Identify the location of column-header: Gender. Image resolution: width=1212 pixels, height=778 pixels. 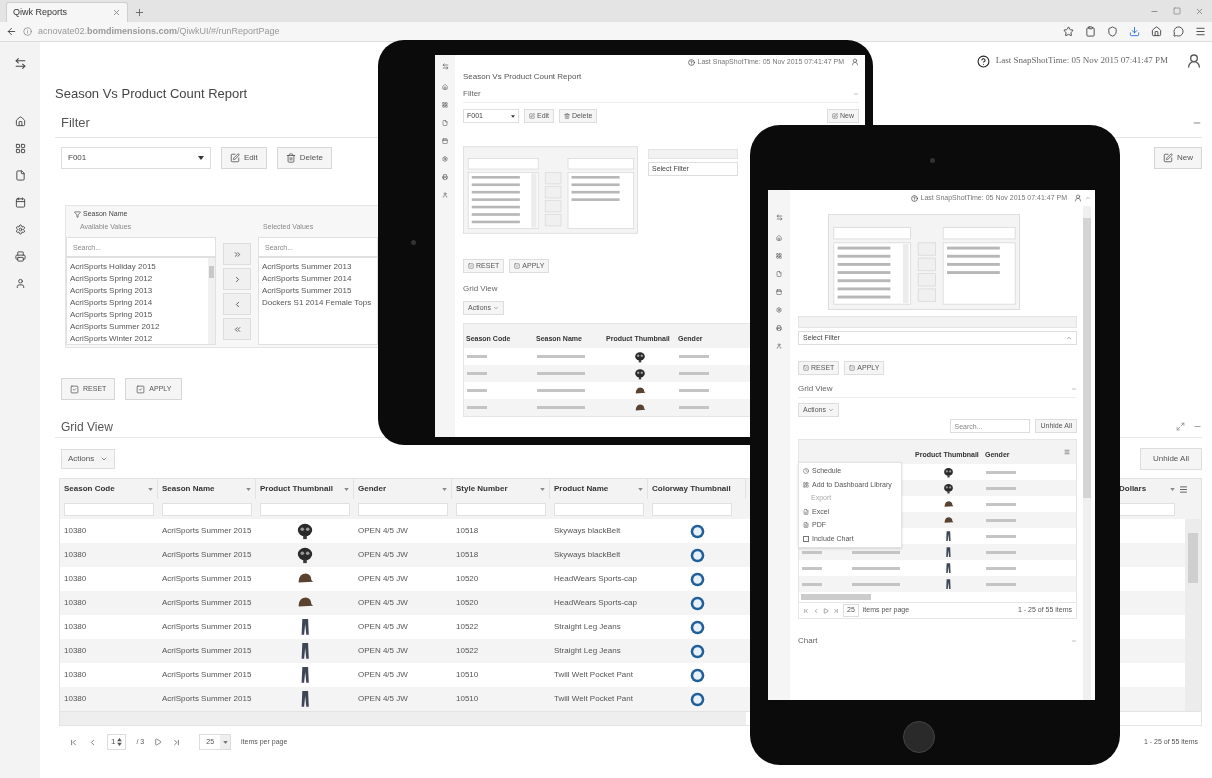
(372, 489).